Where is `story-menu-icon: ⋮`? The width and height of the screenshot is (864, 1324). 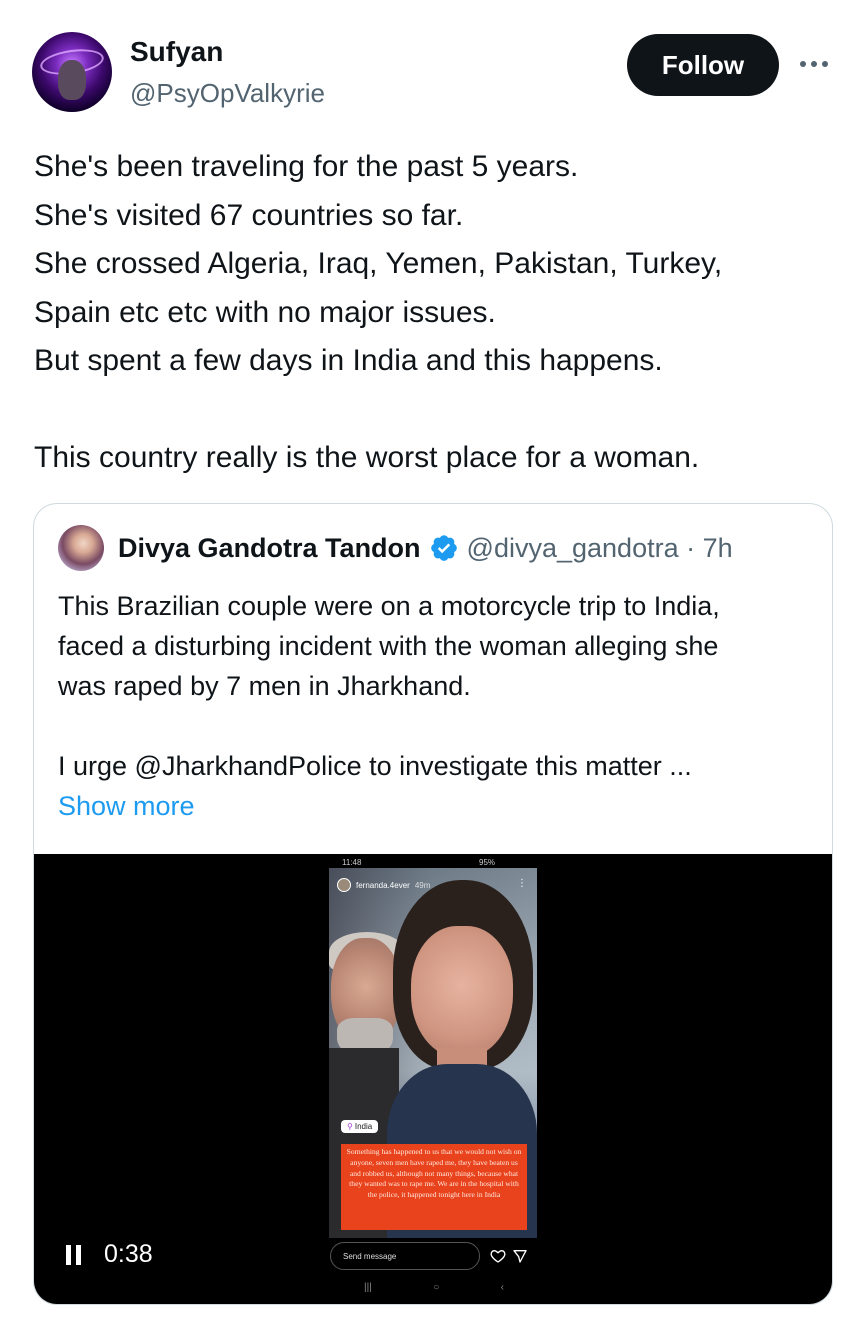 story-menu-icon: ⋮ is located at coordinates (522, 883).